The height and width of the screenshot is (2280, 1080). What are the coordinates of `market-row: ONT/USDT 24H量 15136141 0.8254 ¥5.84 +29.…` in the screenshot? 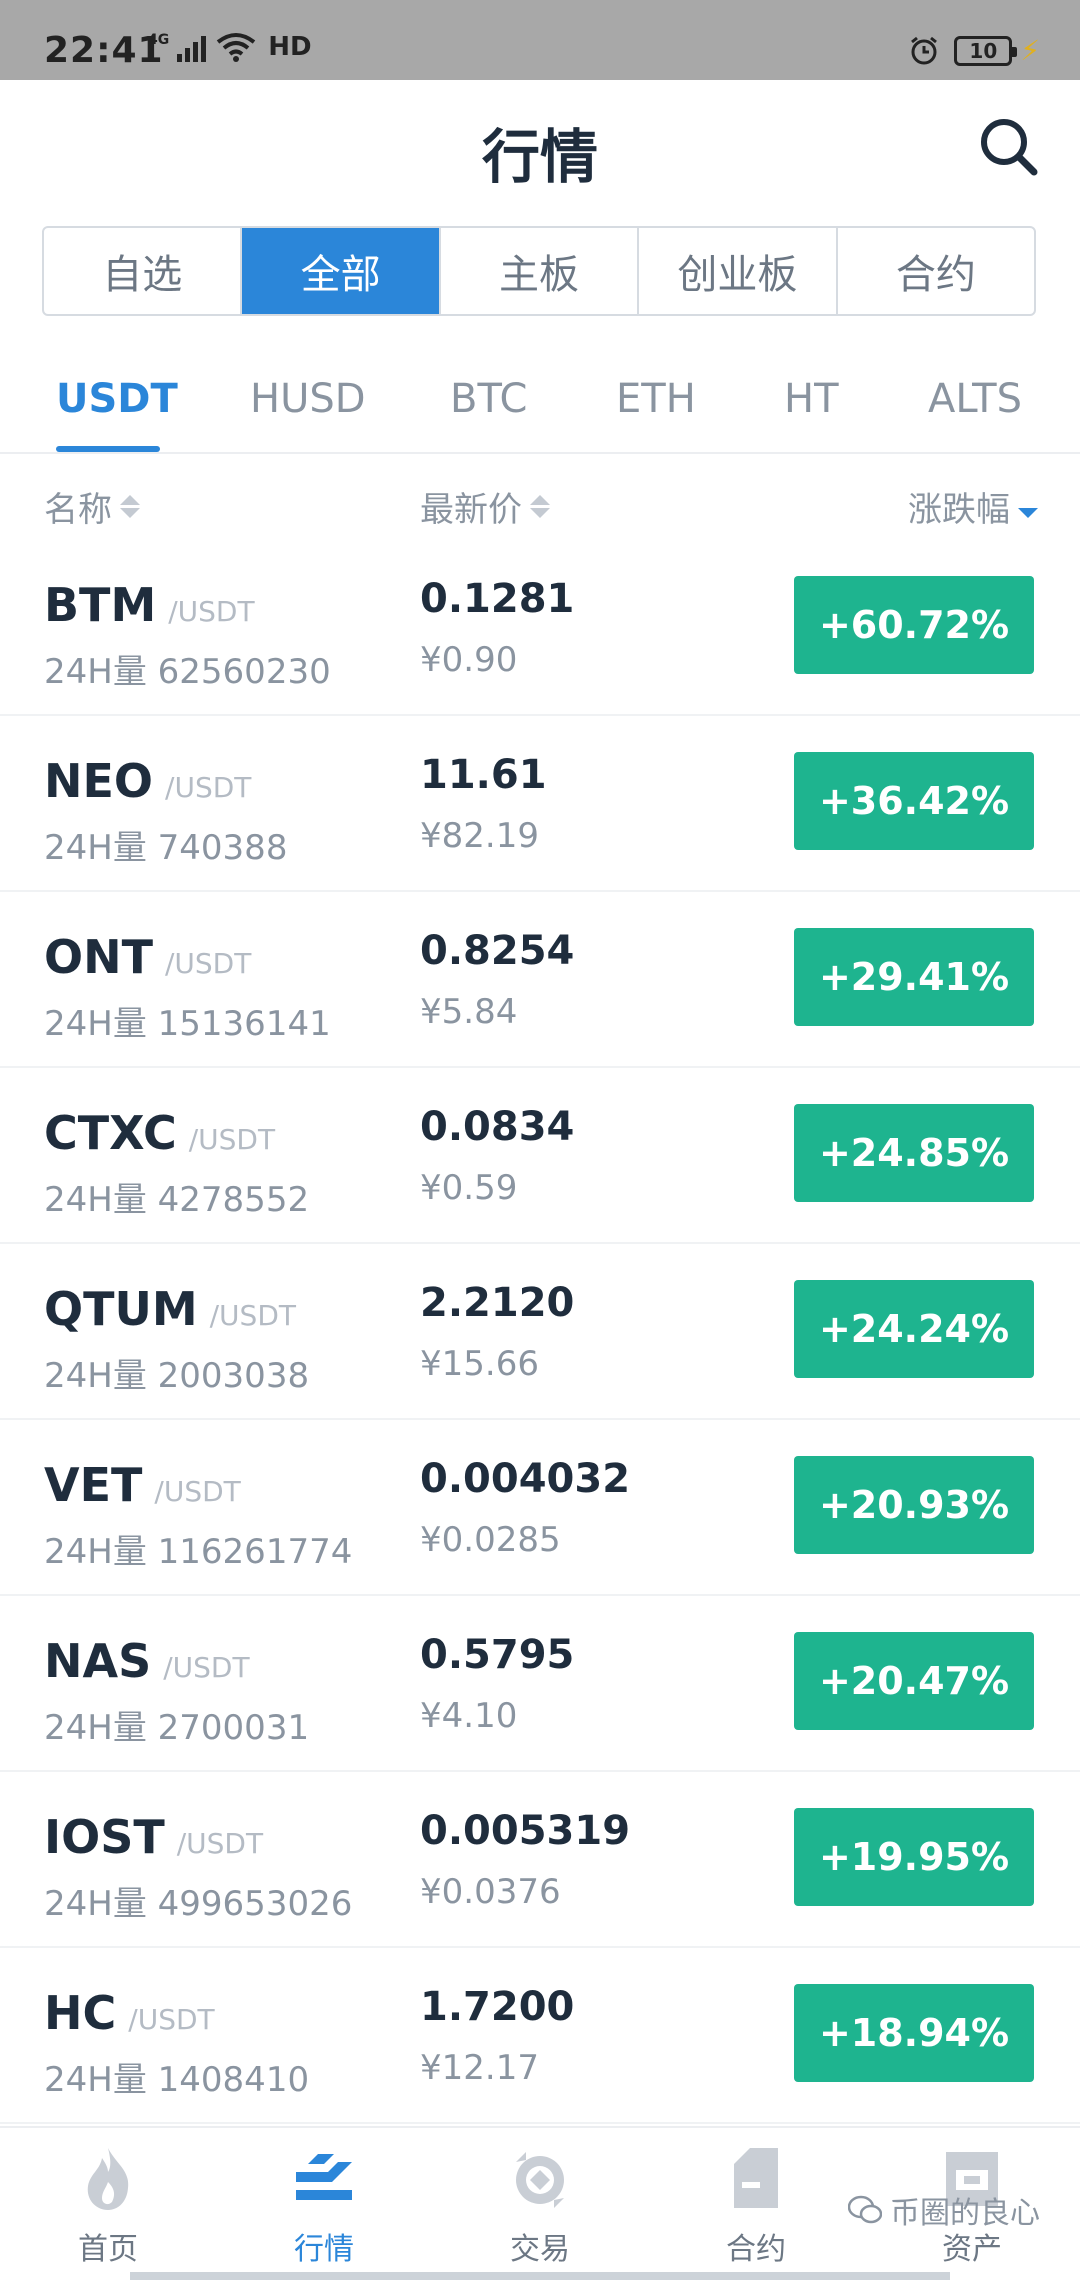 It's located at (540, 980).